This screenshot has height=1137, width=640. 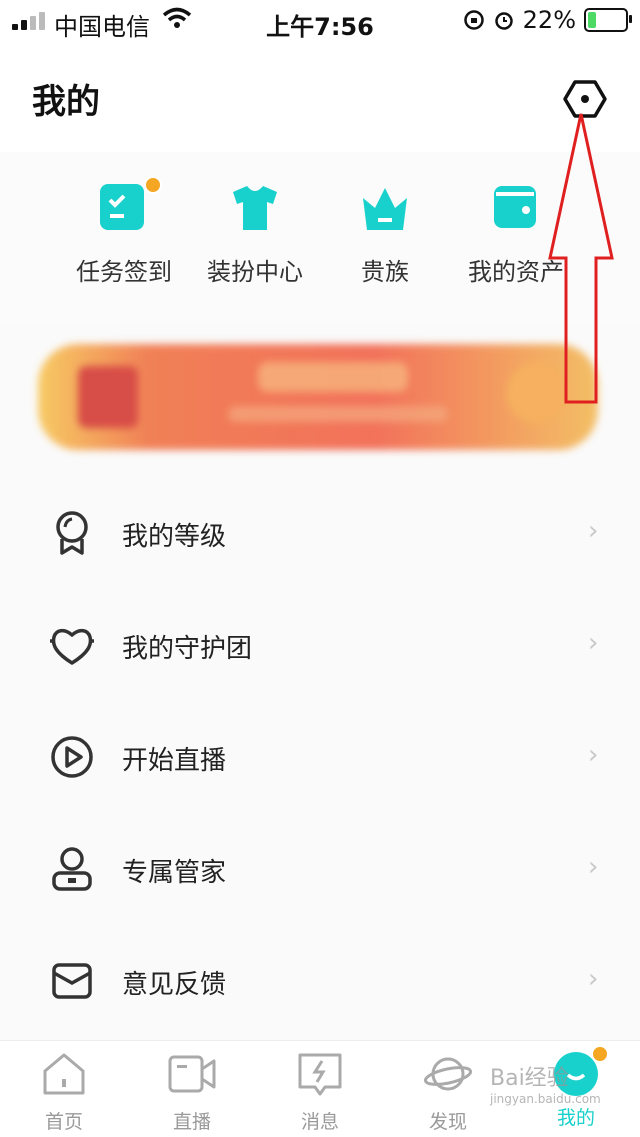 I want to click on watermark-sub: jingyan.baidu.com, so click(x=545, y=1099).